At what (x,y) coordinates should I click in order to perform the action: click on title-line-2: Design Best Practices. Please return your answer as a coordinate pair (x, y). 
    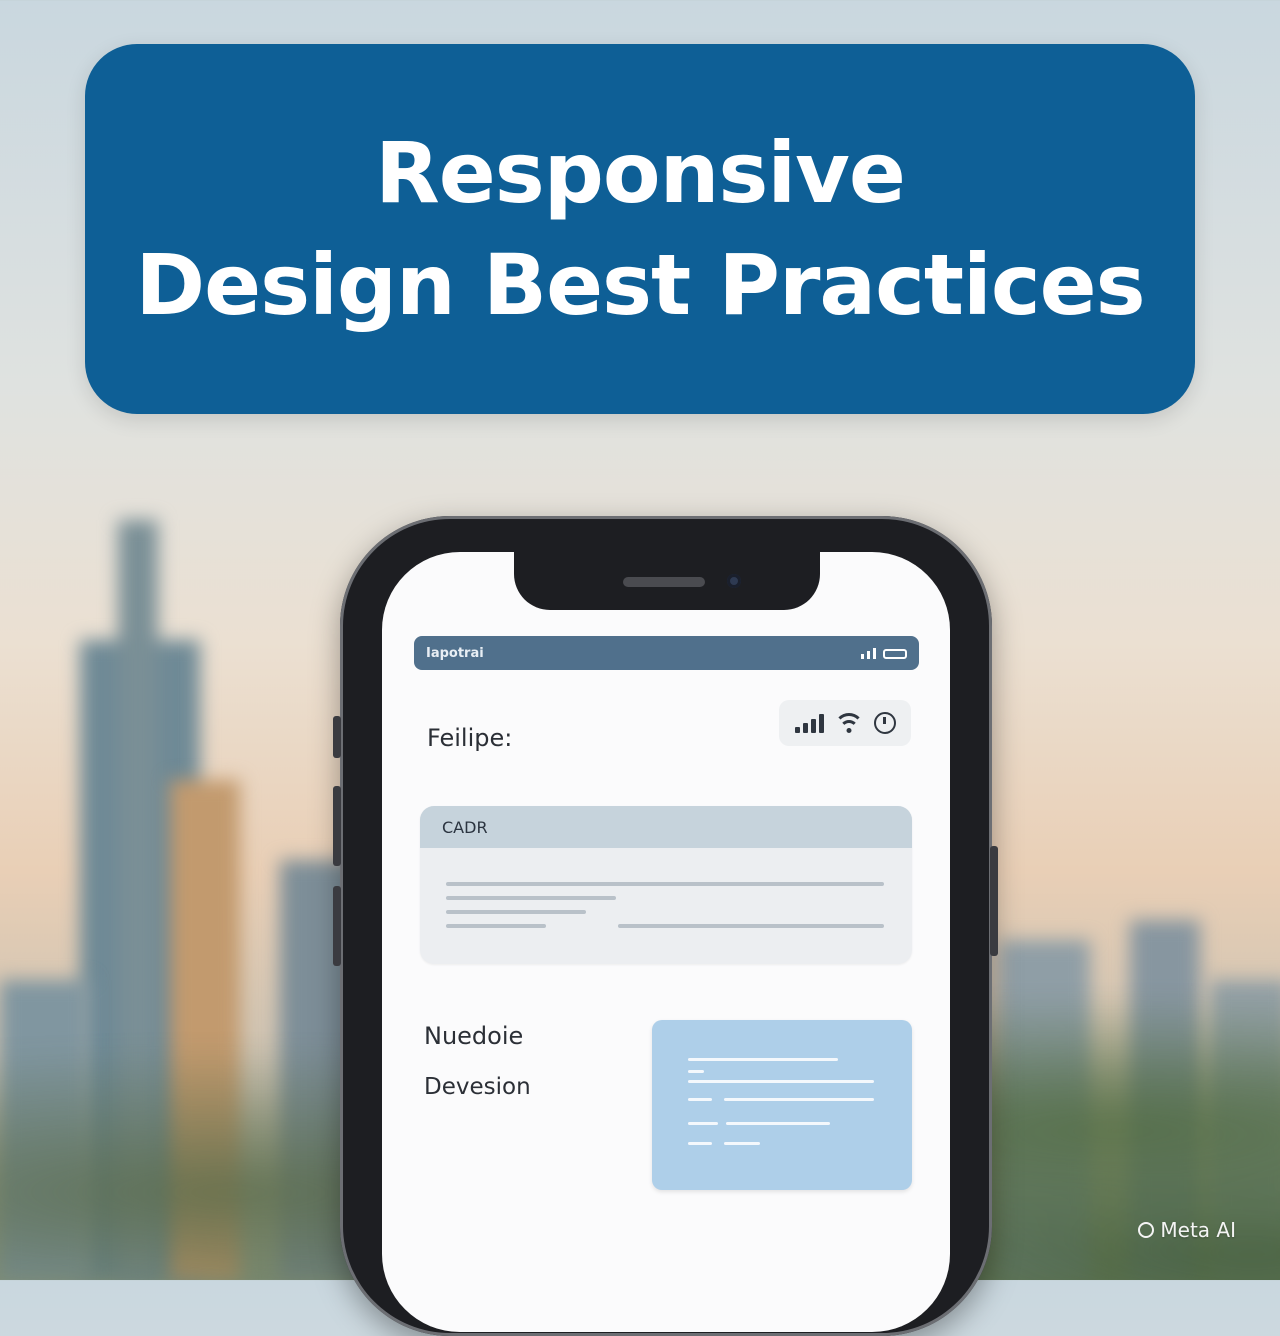
    Looking at the image, I should click on (640, 285).